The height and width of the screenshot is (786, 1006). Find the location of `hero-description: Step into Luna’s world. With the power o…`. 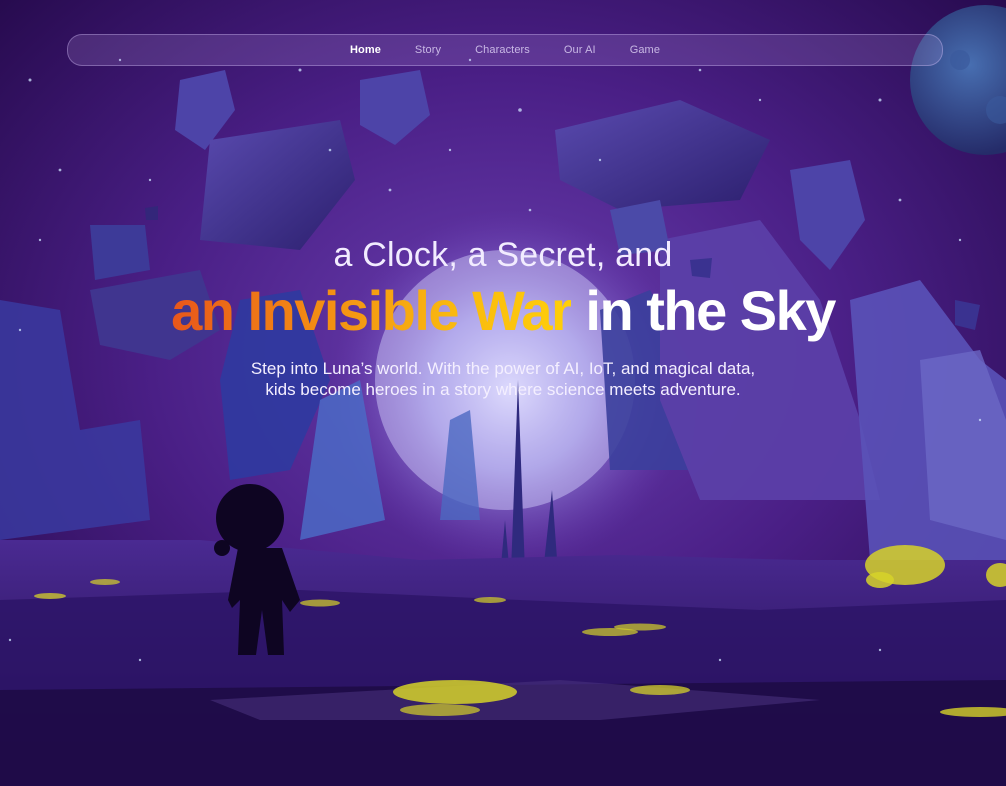

hero-description: Step into Luna’s world. With the power o… is located at coordinates (503, 379).